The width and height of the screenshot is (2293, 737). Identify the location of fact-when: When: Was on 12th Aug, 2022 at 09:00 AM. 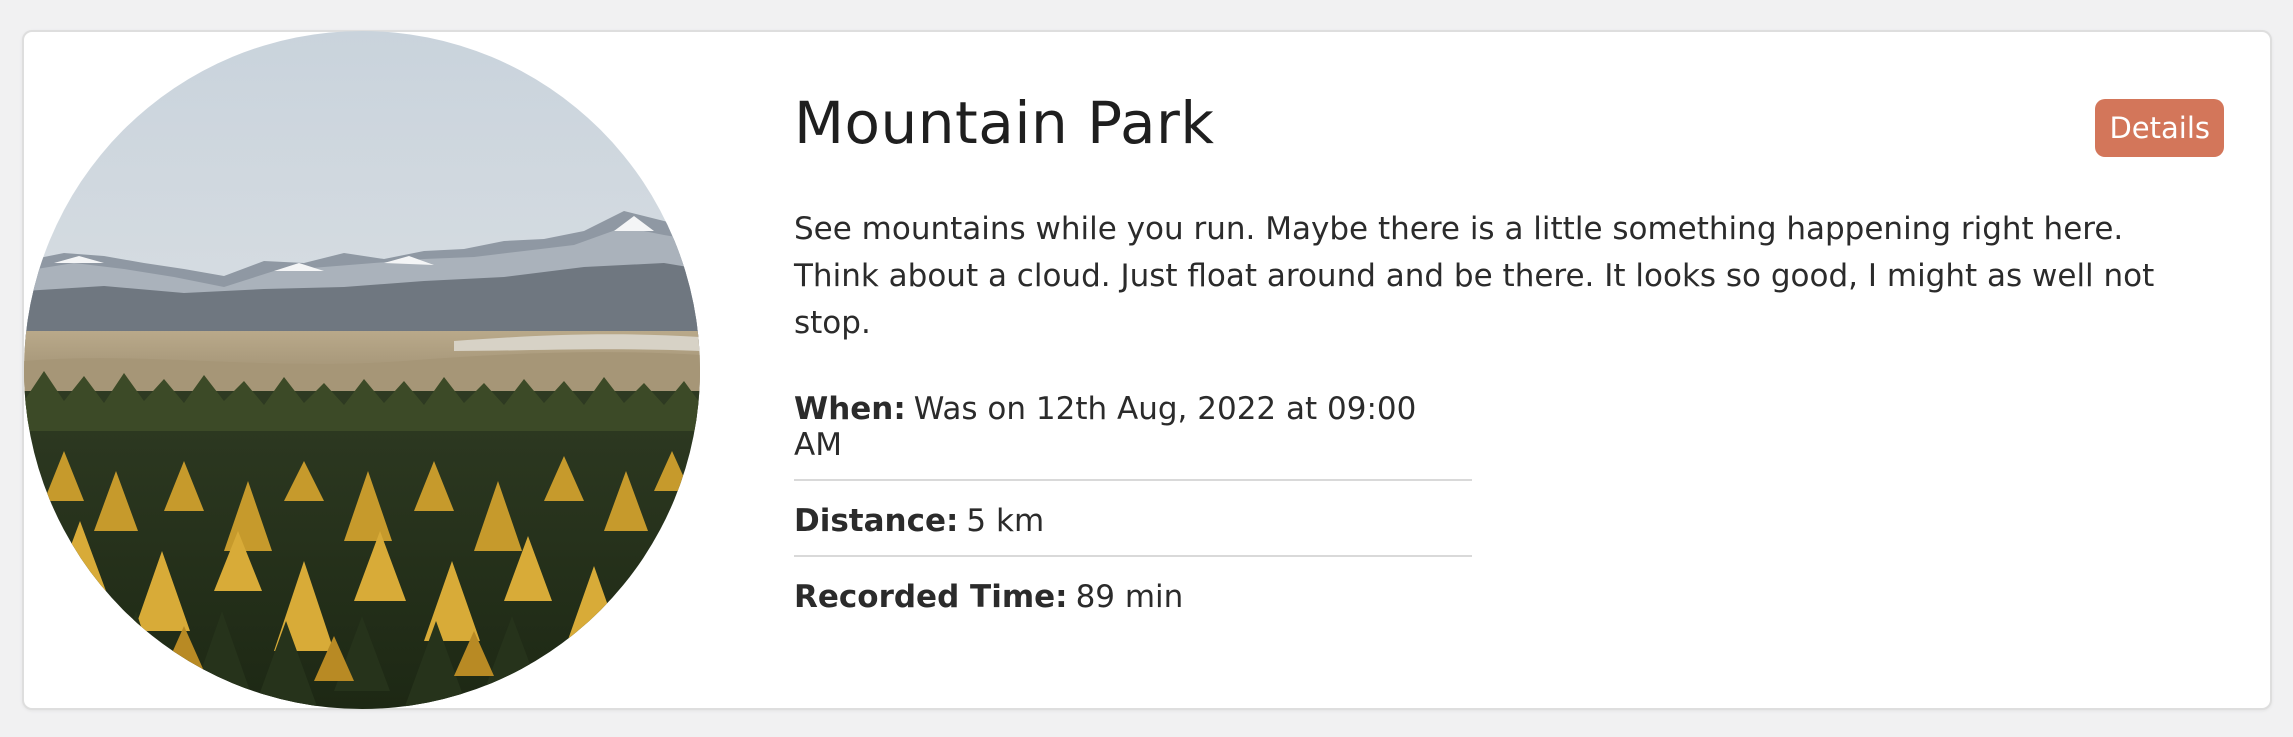
(1133, 430).